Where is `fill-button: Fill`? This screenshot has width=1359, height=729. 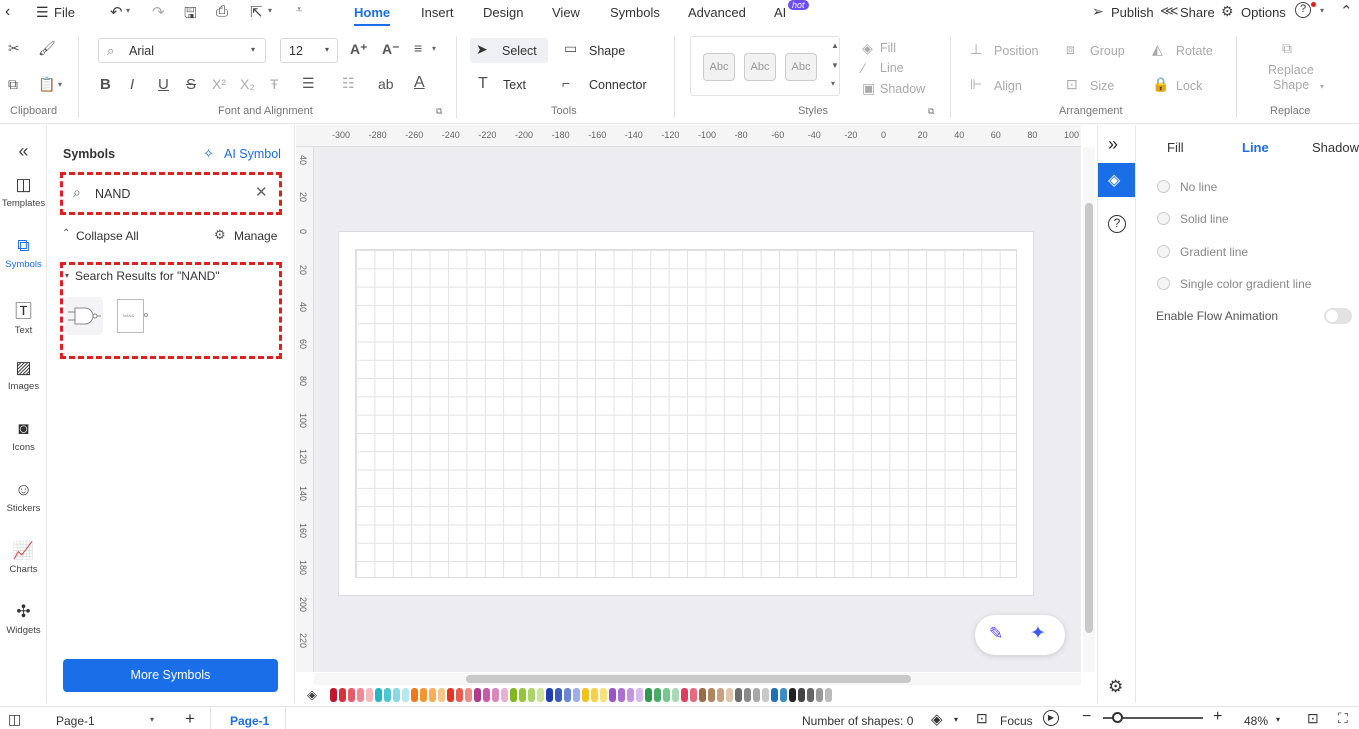 fill-button: Fill is located at coordinates (888, 48).